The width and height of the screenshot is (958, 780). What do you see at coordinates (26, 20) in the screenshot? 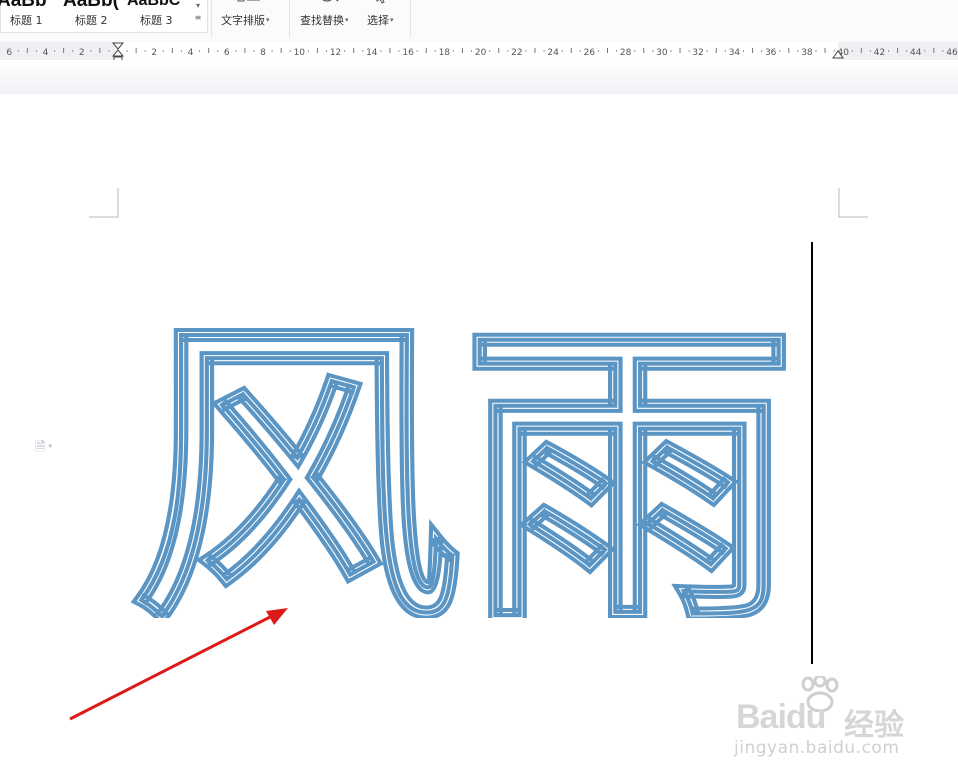
I see `style-name: 标题 1` at bounding box center [26, 20].